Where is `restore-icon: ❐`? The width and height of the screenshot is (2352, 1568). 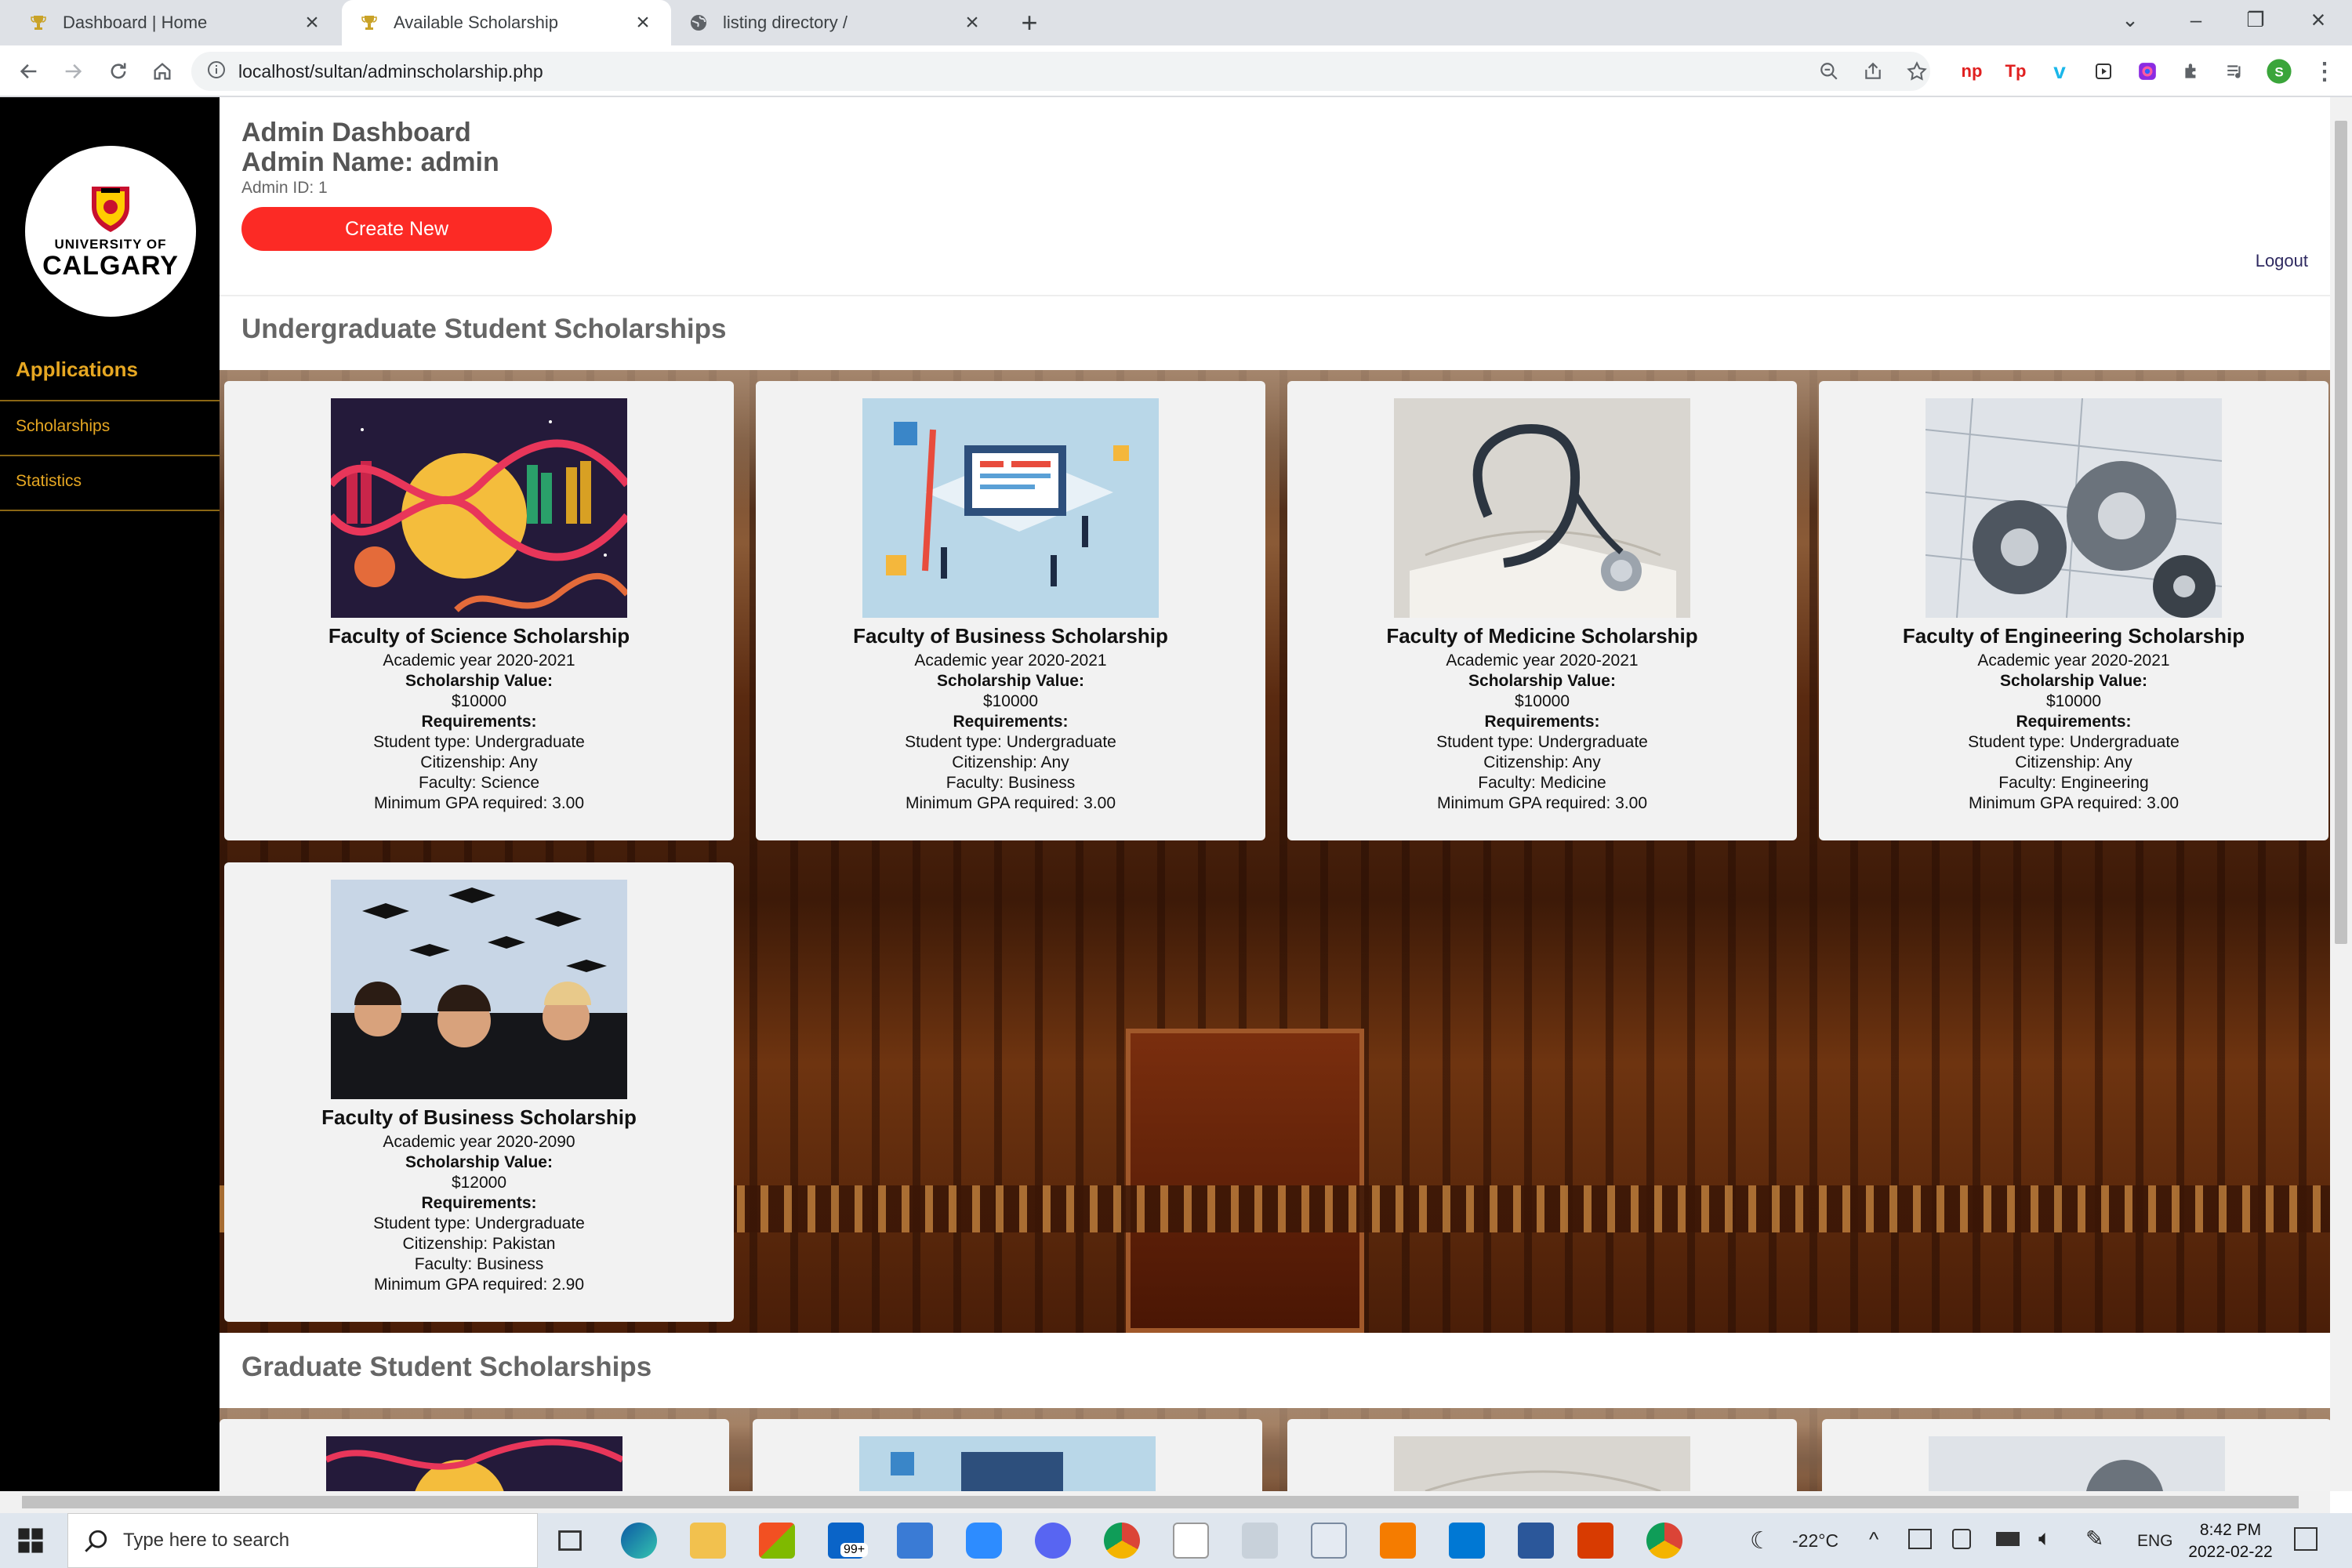
restore-icon: ❐ is located at coordinates (2255, 19).